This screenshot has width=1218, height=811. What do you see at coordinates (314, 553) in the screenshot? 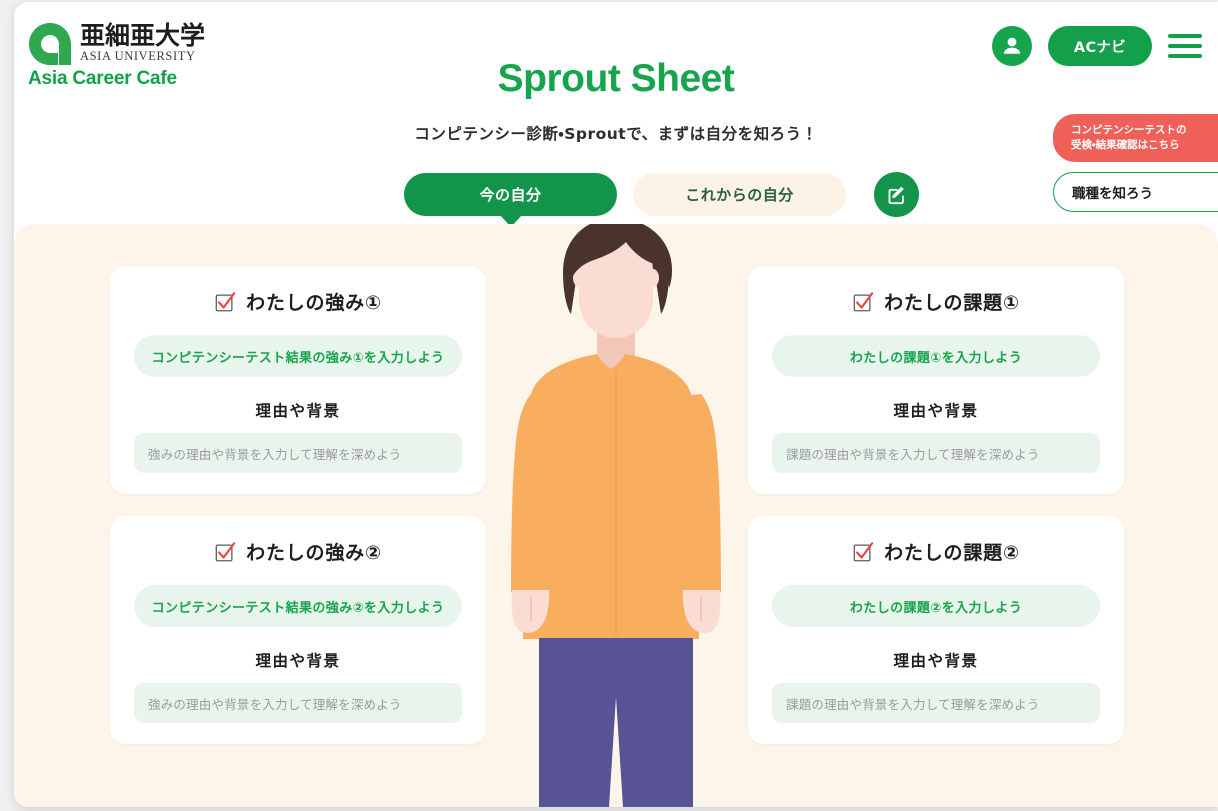
I see `card-title: わたしの強み②` at bounding box center [314, 553].